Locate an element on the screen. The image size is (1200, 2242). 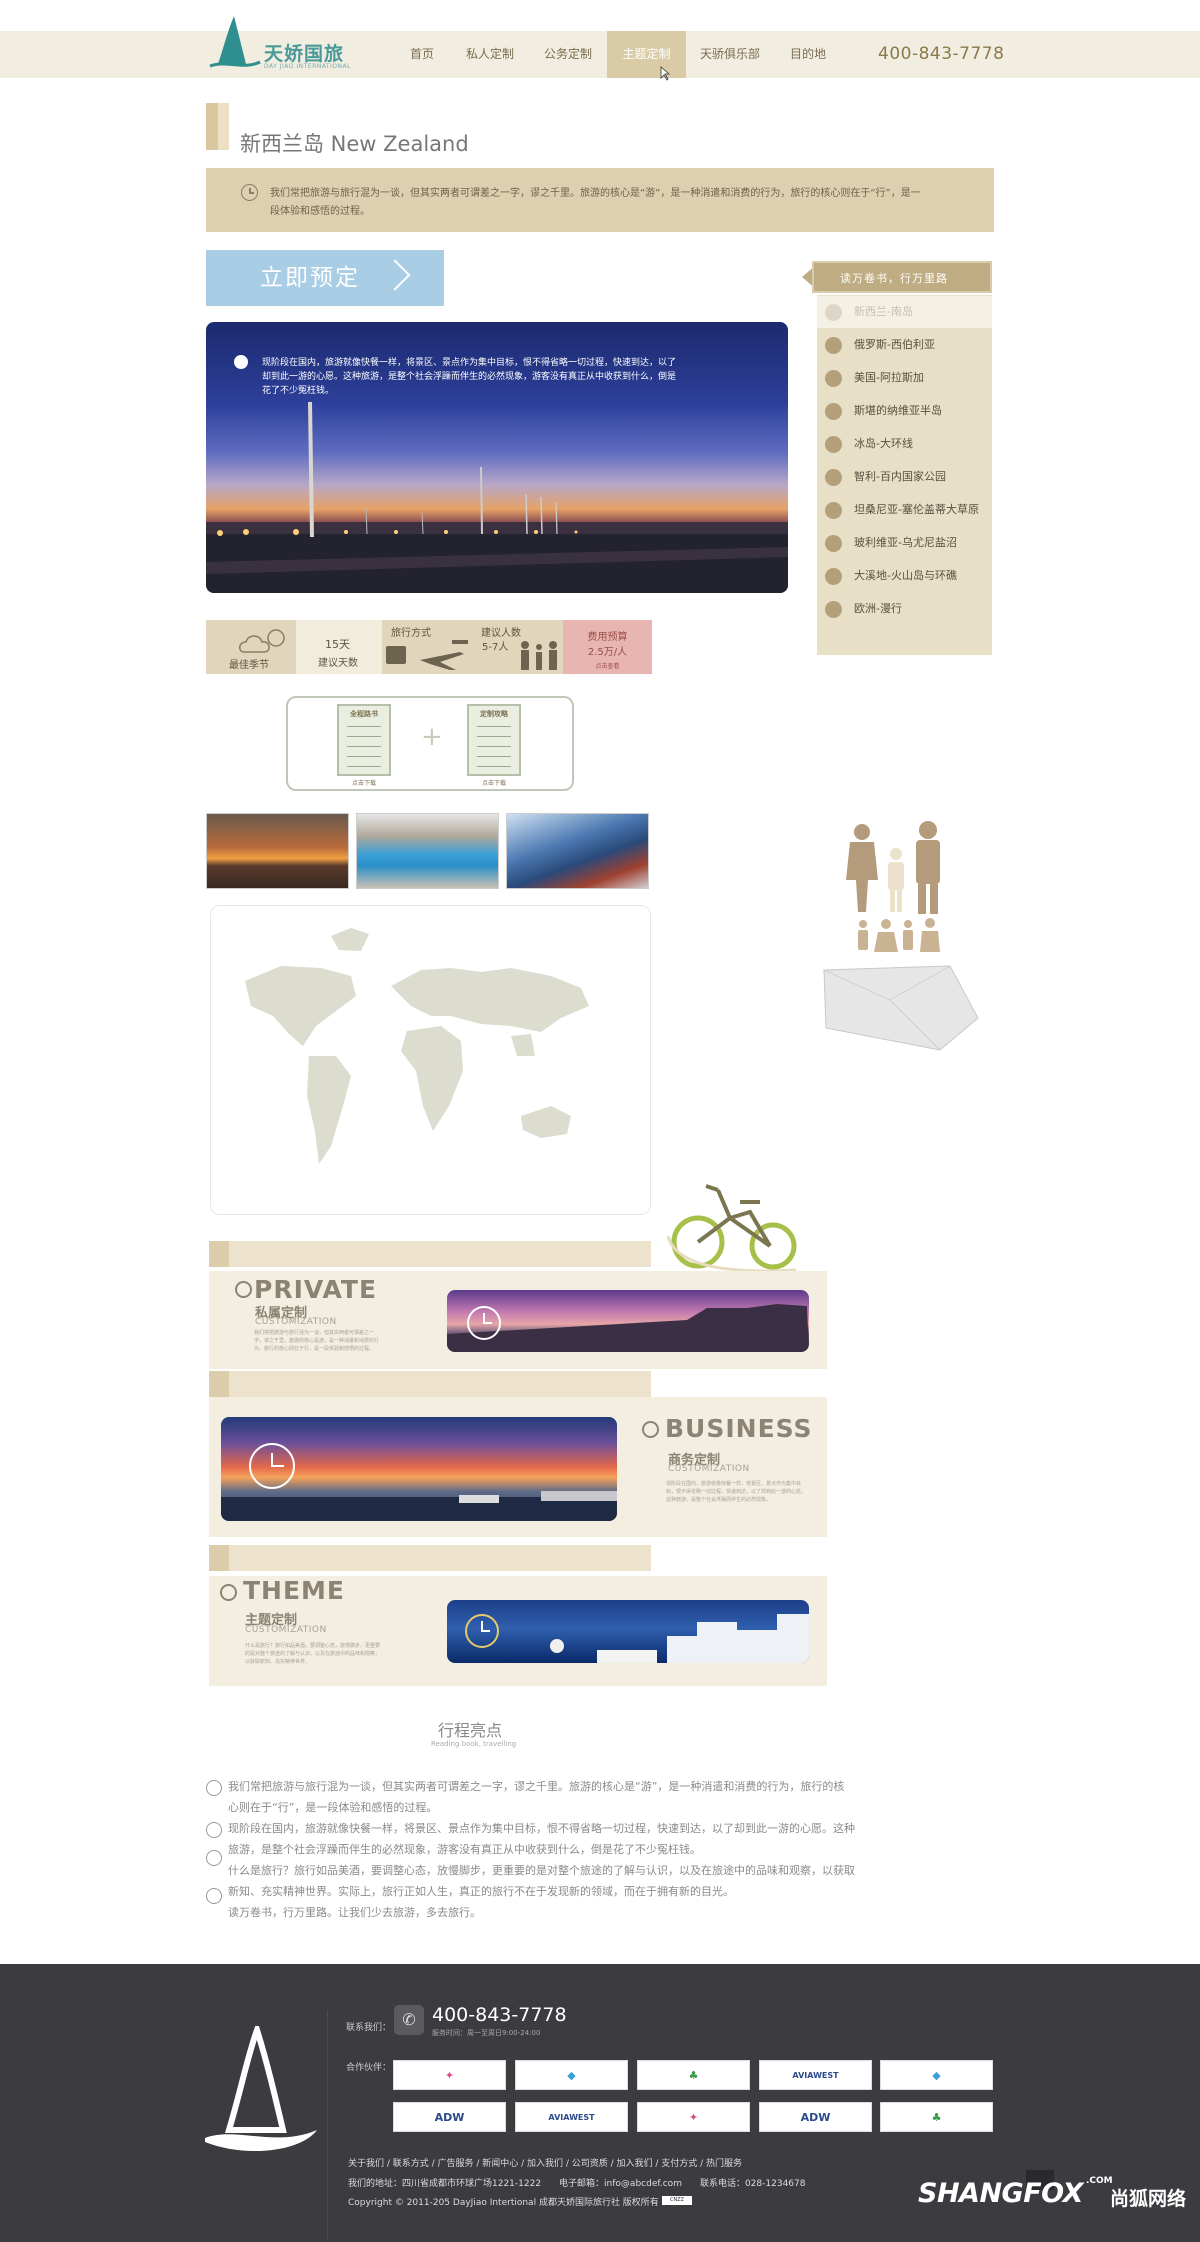
guide-doc-title: 定制攻略 is located at coordinates (494, 714).